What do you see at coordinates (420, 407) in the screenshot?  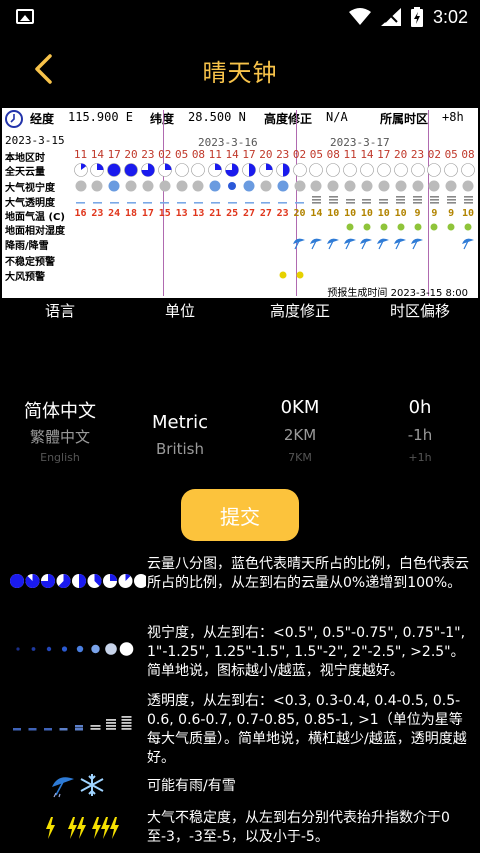 I see `timezone-selected: 0h` at bounding box center [420, 407].